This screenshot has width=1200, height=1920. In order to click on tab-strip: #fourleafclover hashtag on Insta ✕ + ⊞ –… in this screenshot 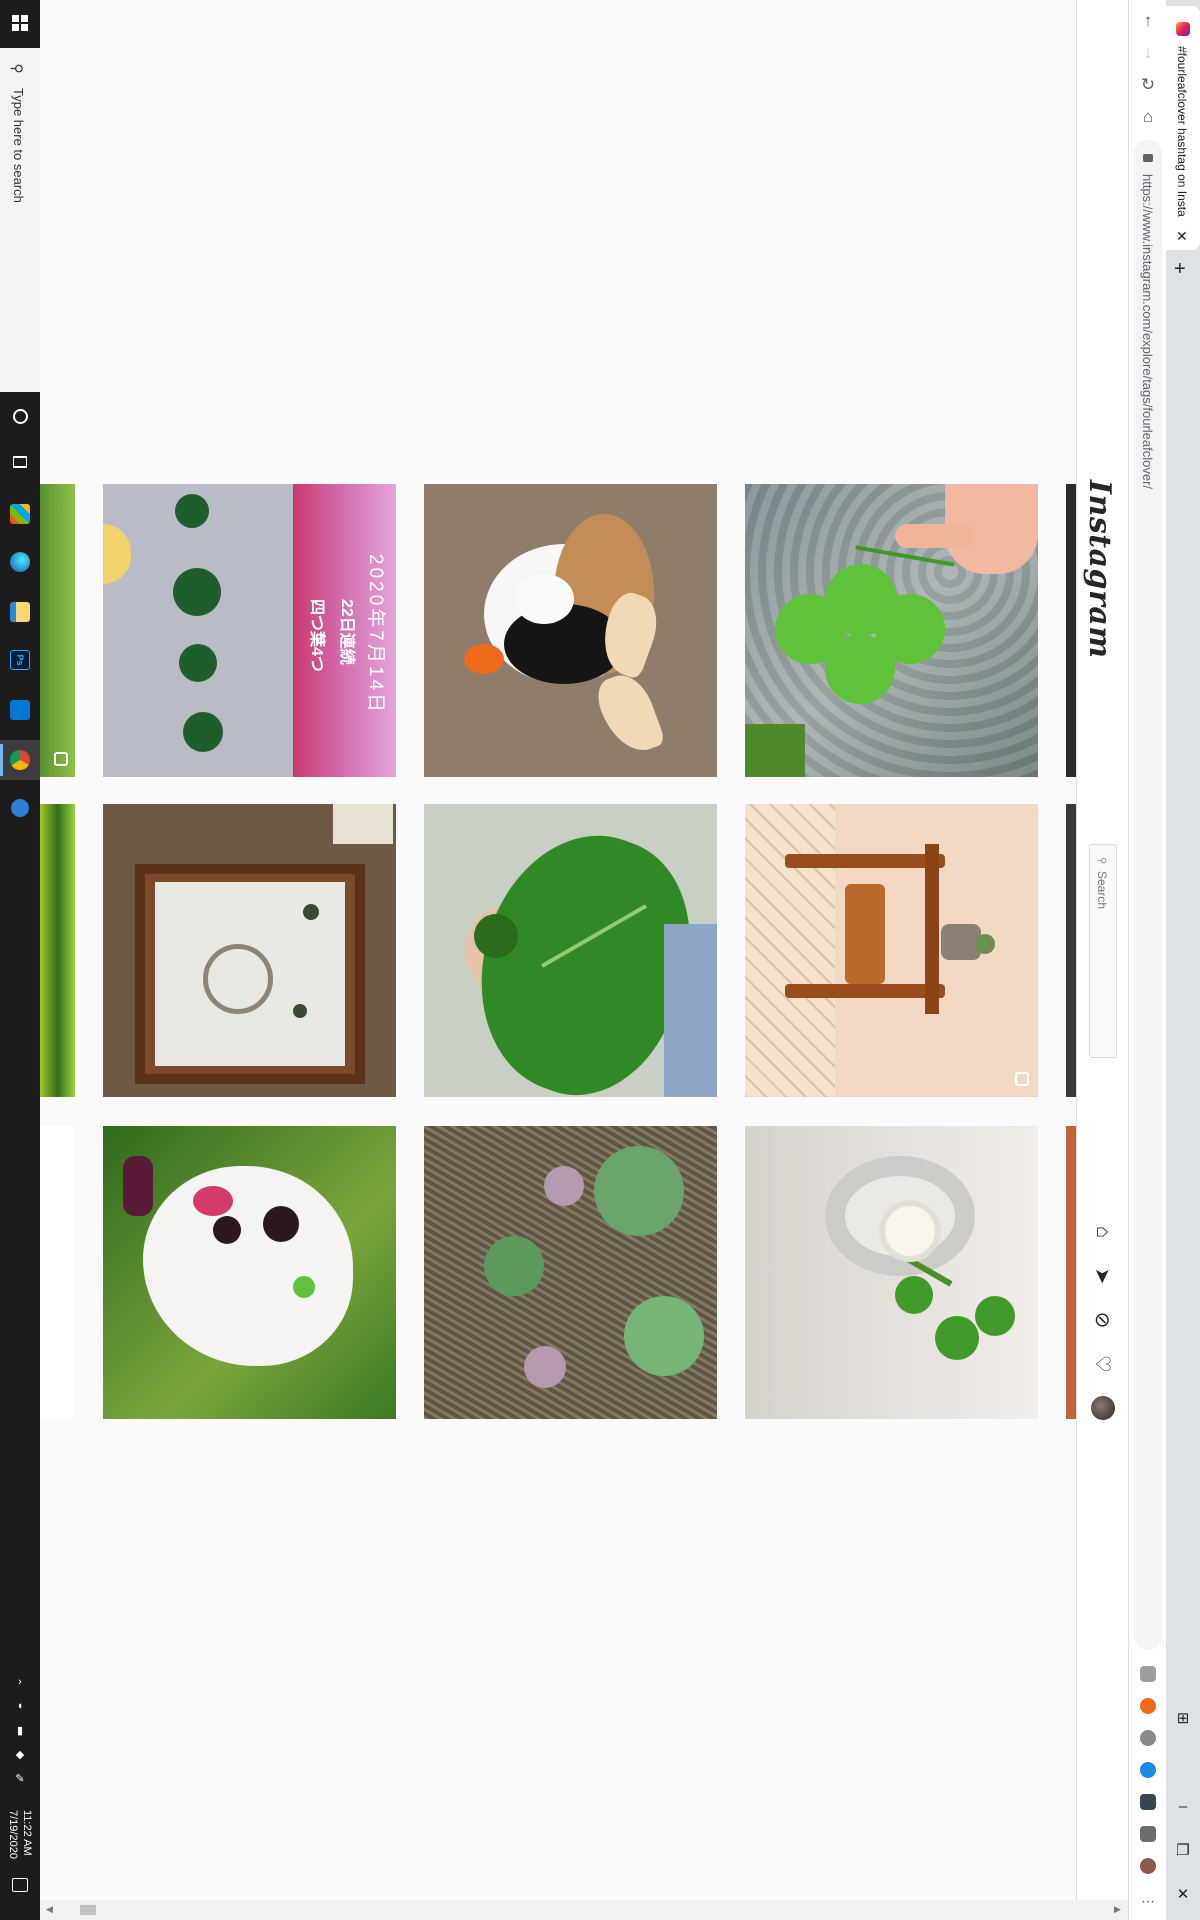, I will do `click(1183, 960)`.